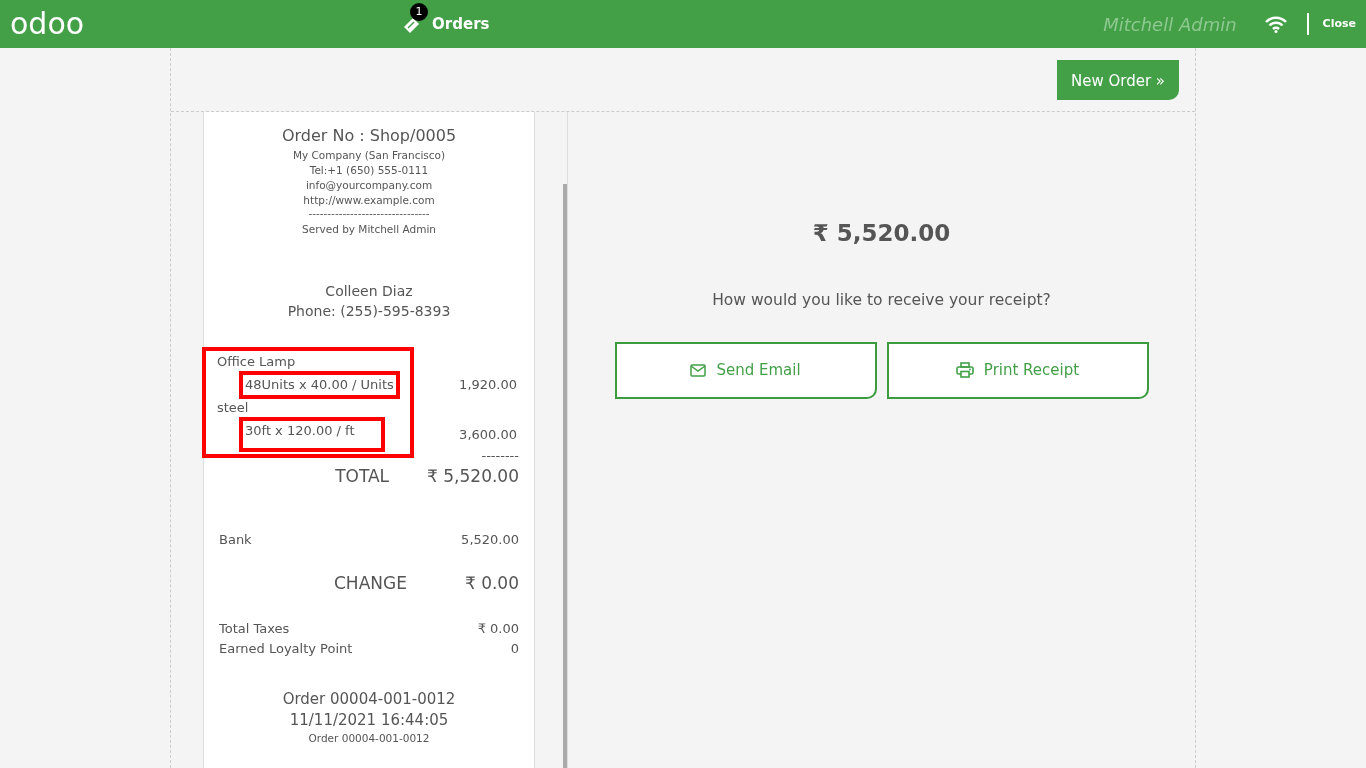 This screenshot has height=768, width=1366. What do you see at coordinates (369, 311) in the screenshot?
I see `customer-info: Phone: (255)-595-8393` at bounding box center [369, 311].